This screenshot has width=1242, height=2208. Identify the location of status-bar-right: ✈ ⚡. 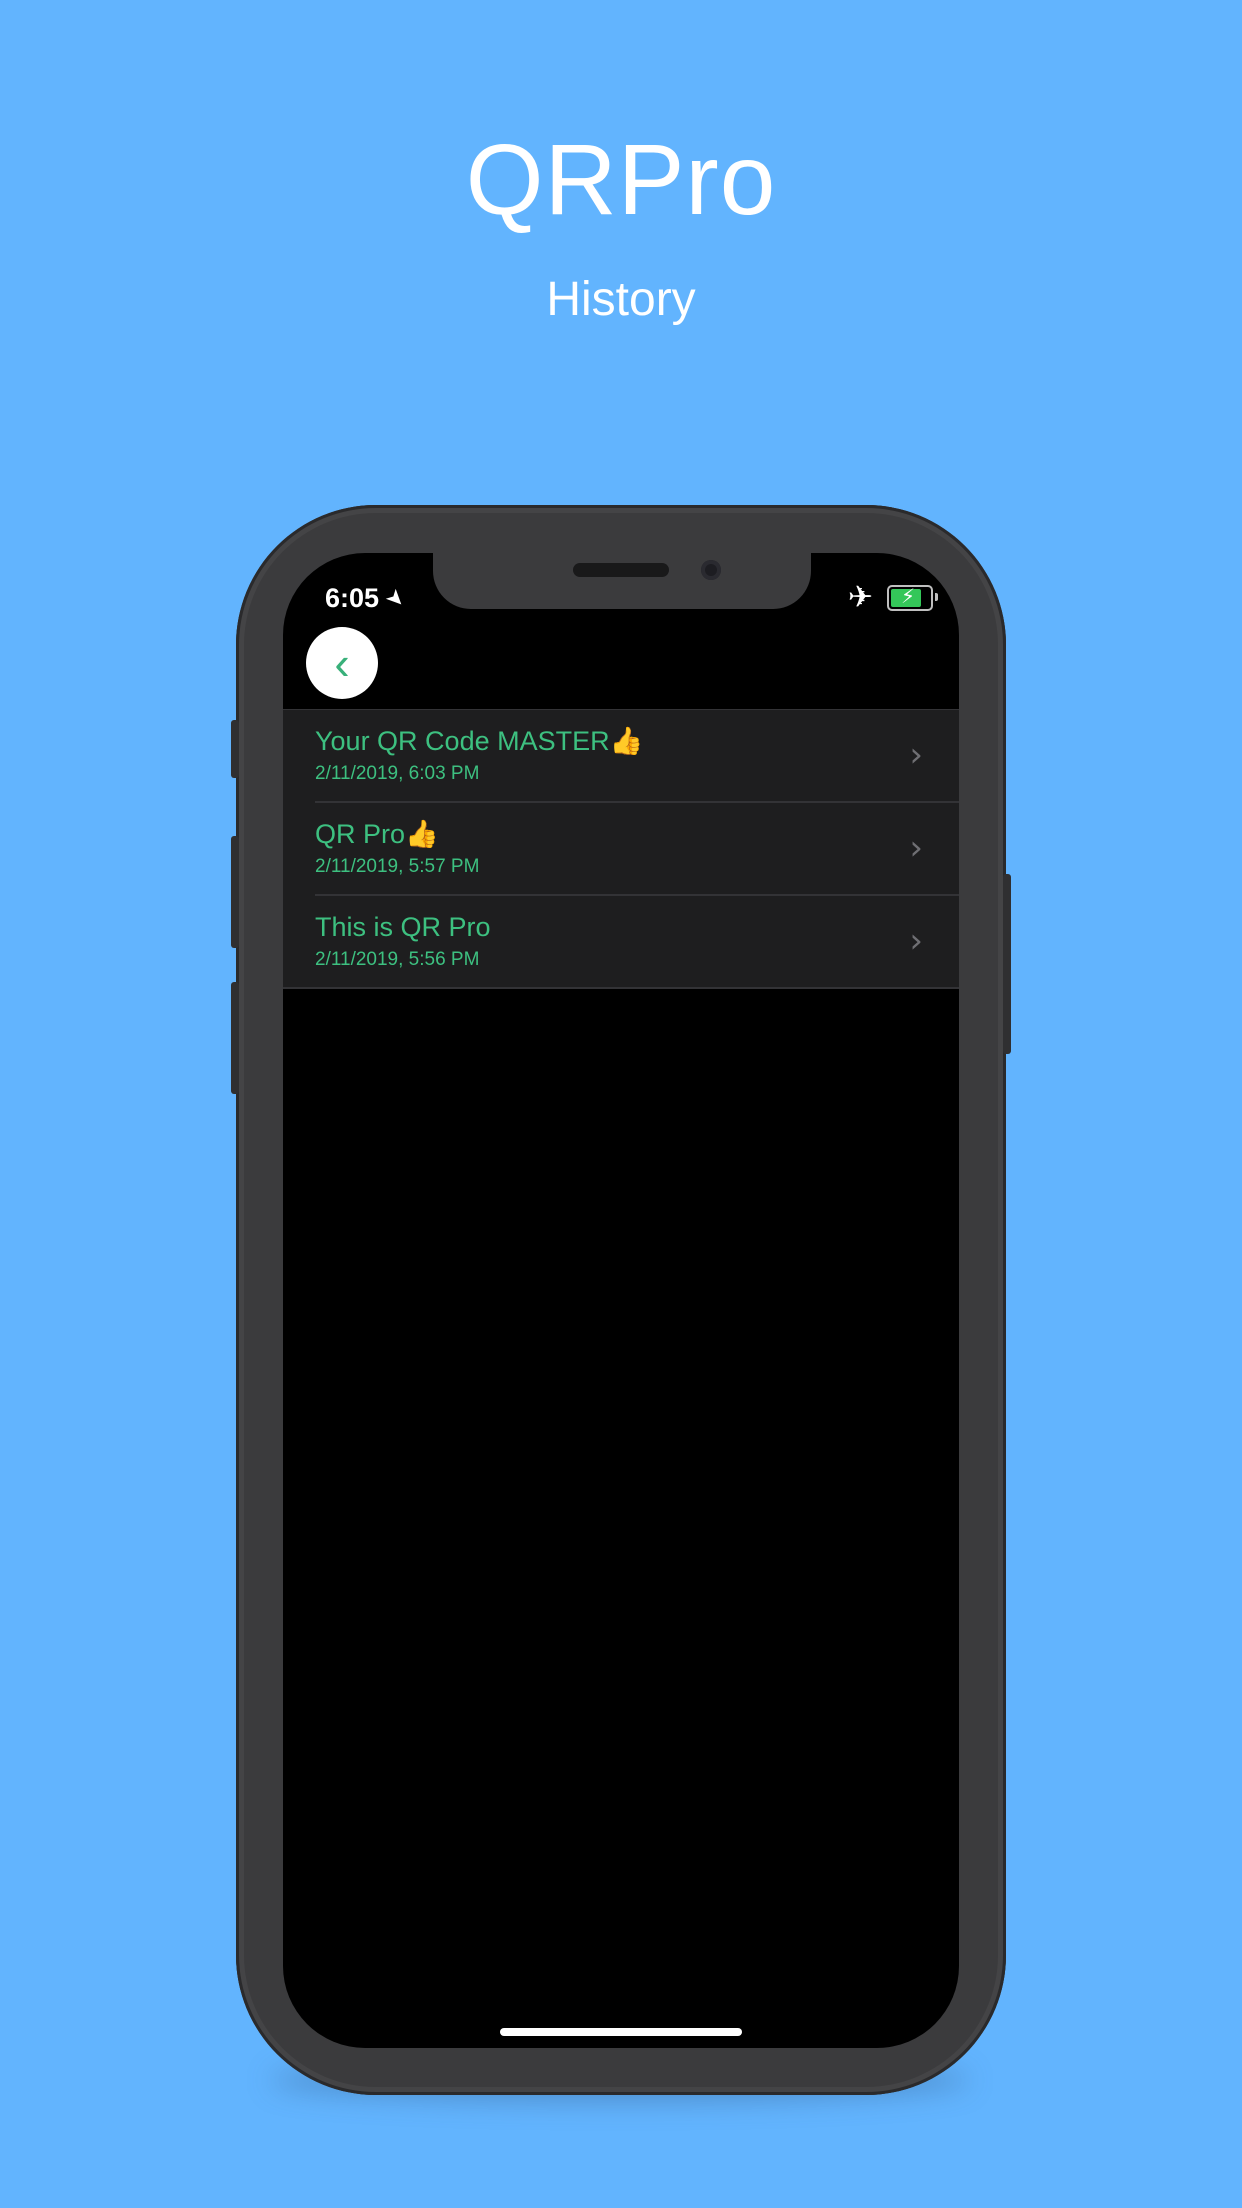
(892, 598).